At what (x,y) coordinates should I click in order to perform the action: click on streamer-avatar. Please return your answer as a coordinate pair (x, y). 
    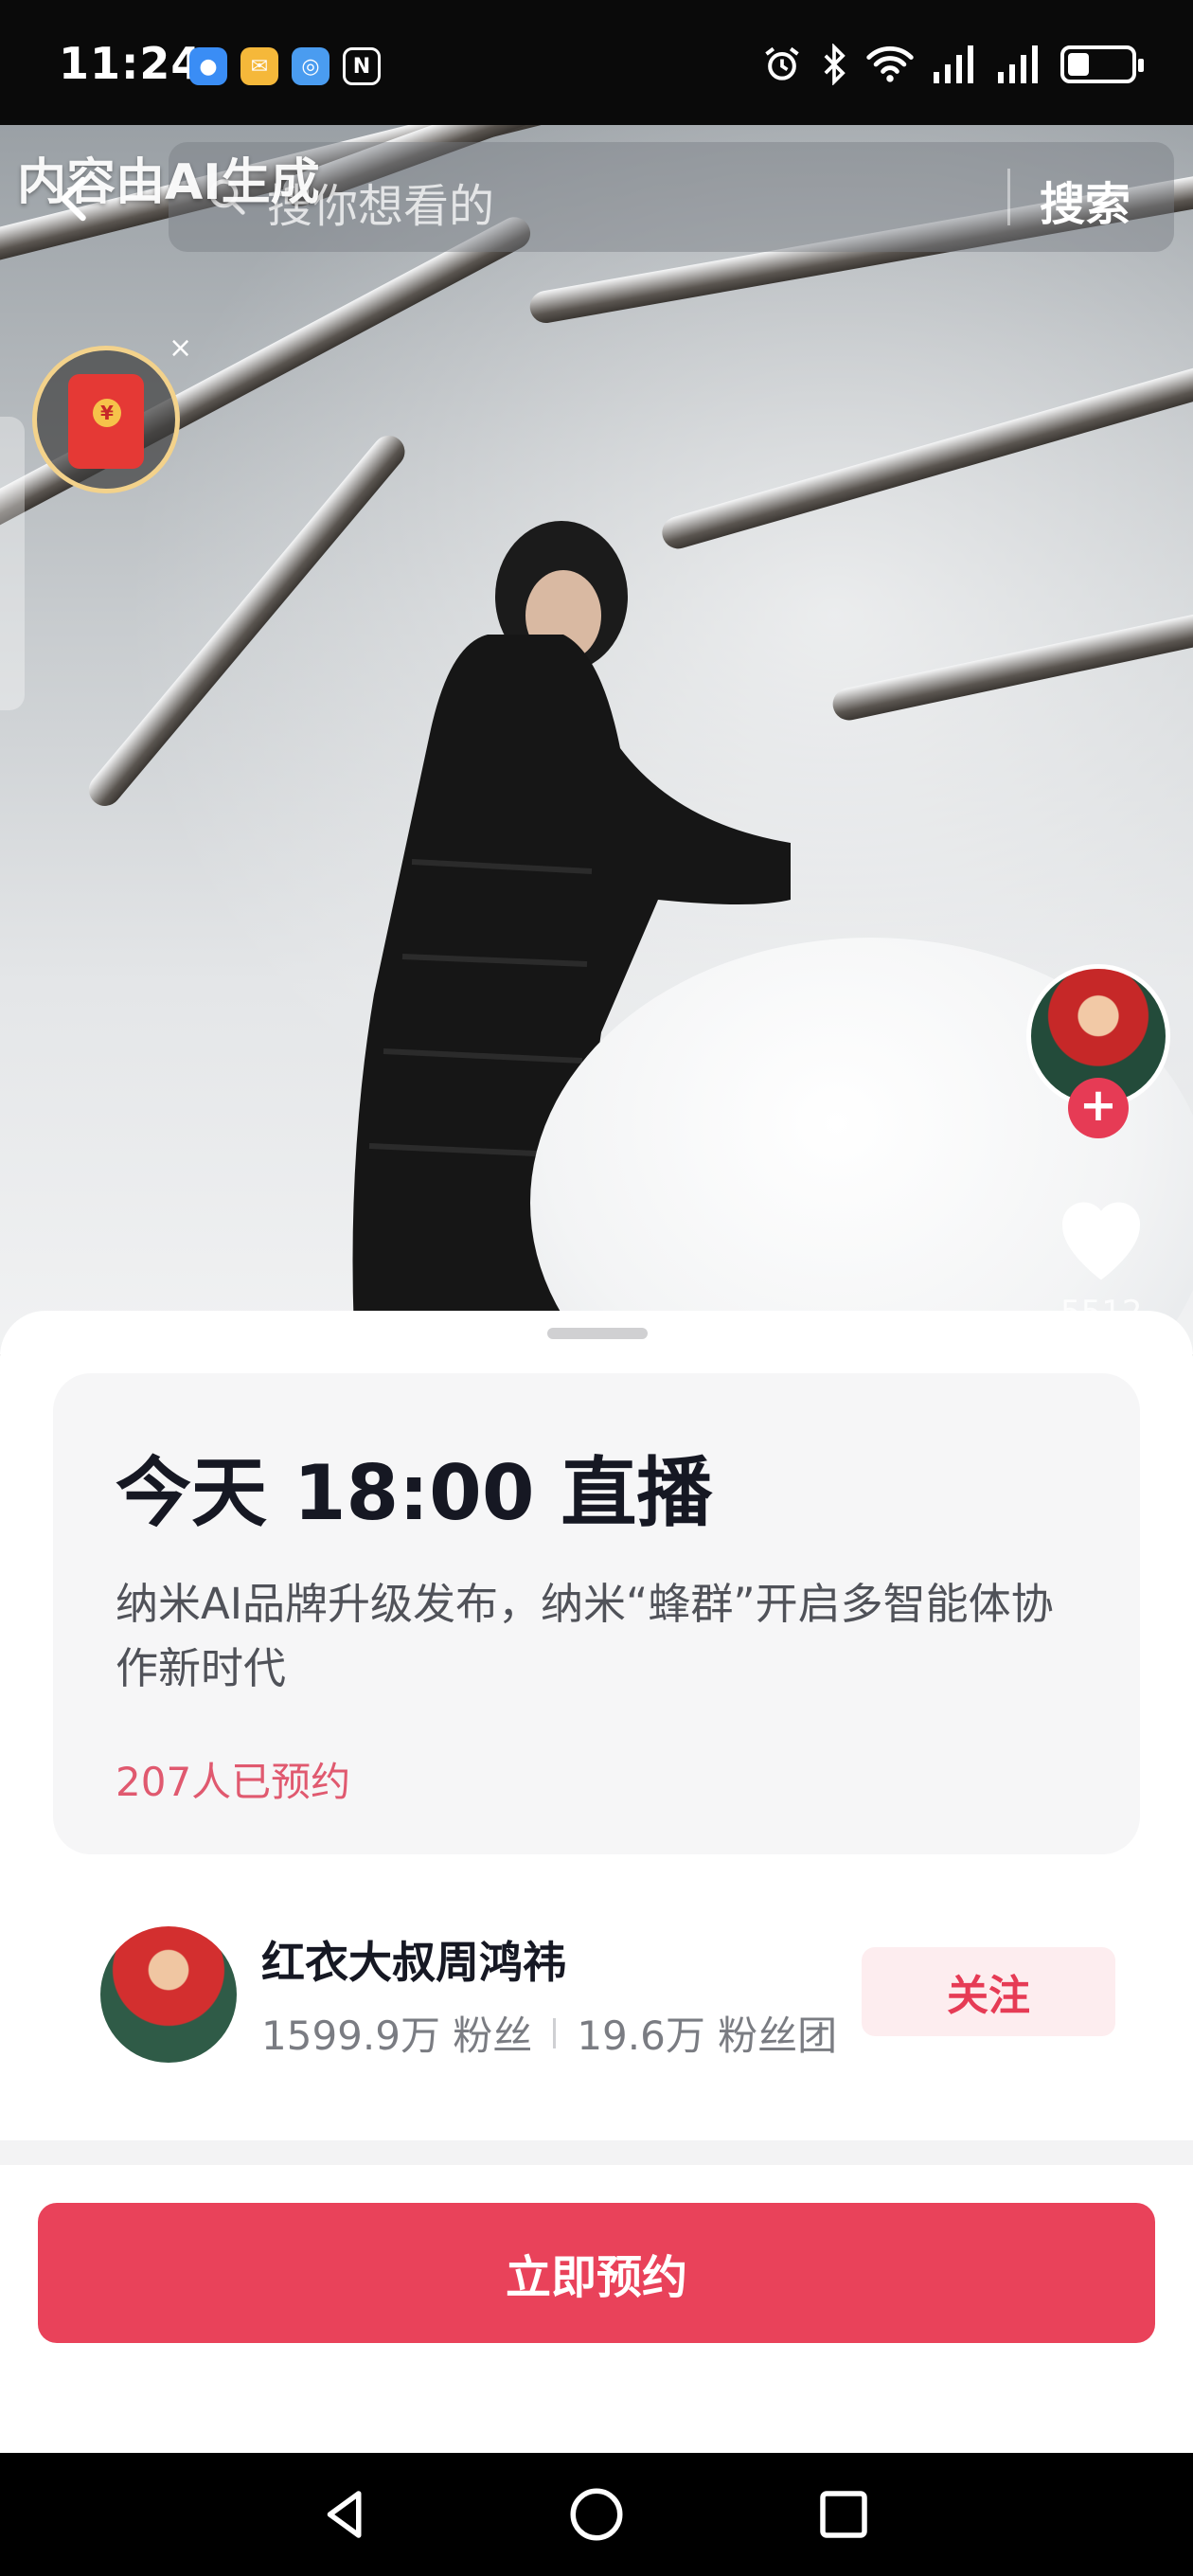
    Looking at the image, I should click on (168, 1994).